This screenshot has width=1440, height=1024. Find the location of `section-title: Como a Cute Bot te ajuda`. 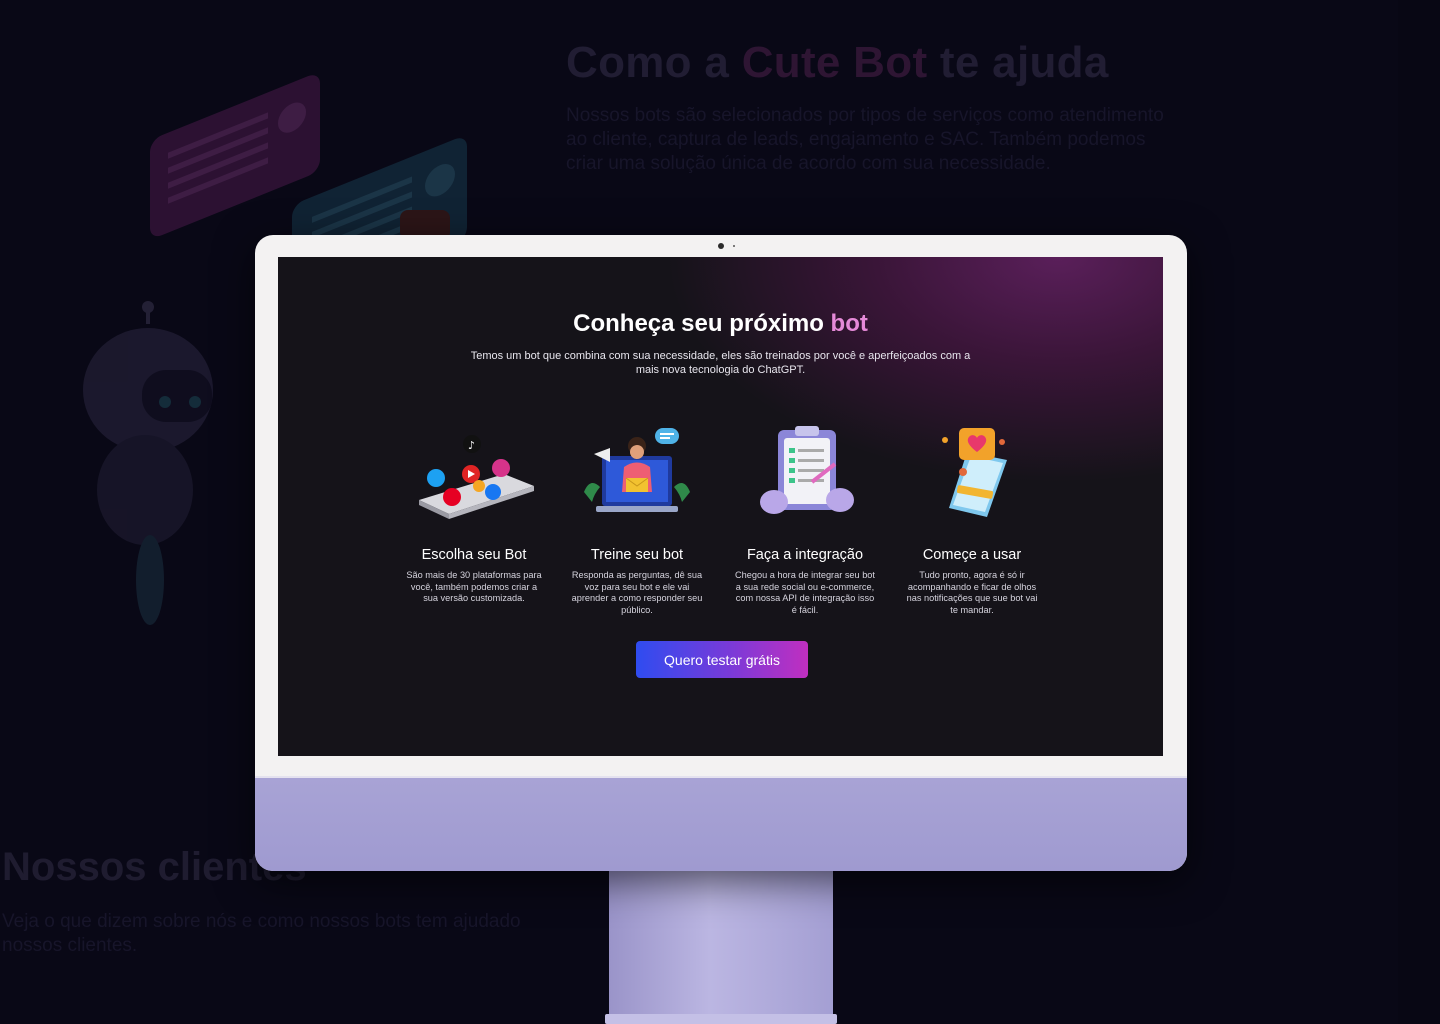

section-title: Como a Cute Bot te ajuda is located at coordinates (837, 62).